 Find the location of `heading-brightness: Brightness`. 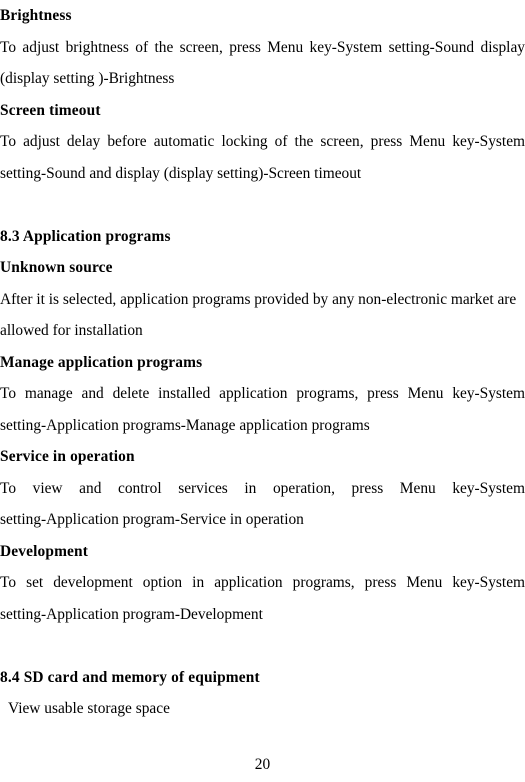

heading-brightness: Brightness is located at coordinates (36, 15).